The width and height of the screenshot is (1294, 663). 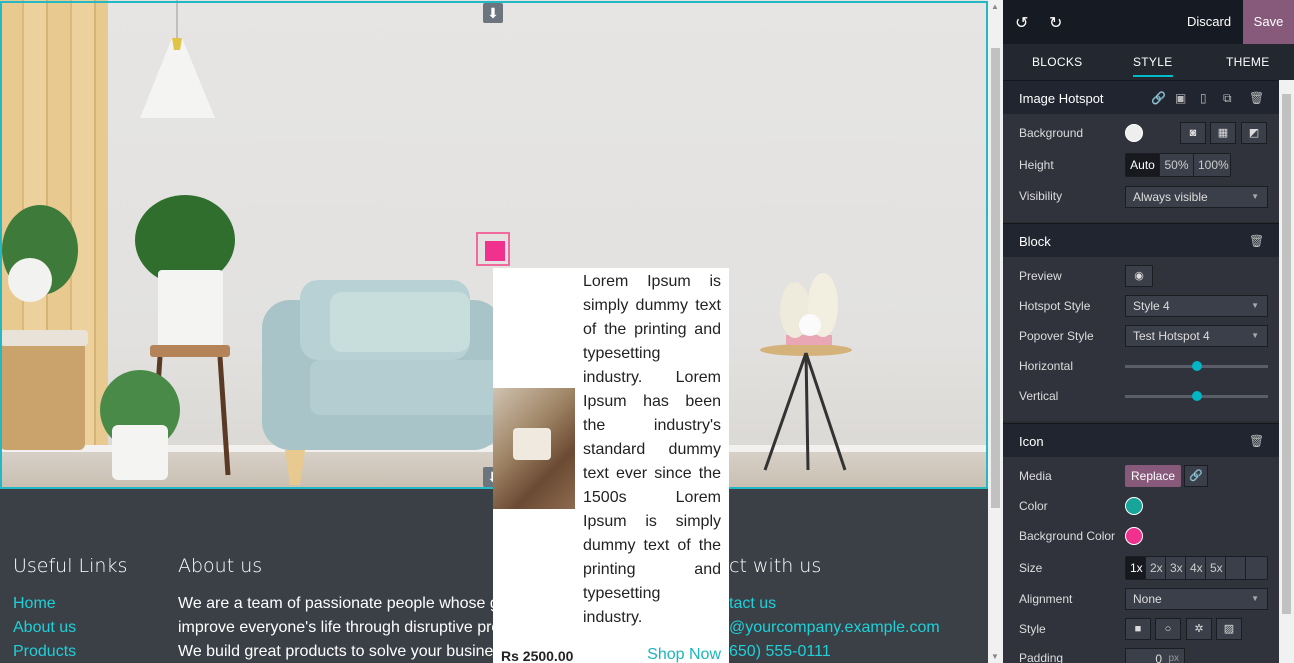 What do you see at coordinates (1138, 629) in the screenshot?
I see `square-style-icon: ■` at bounding box center [1138, 629].